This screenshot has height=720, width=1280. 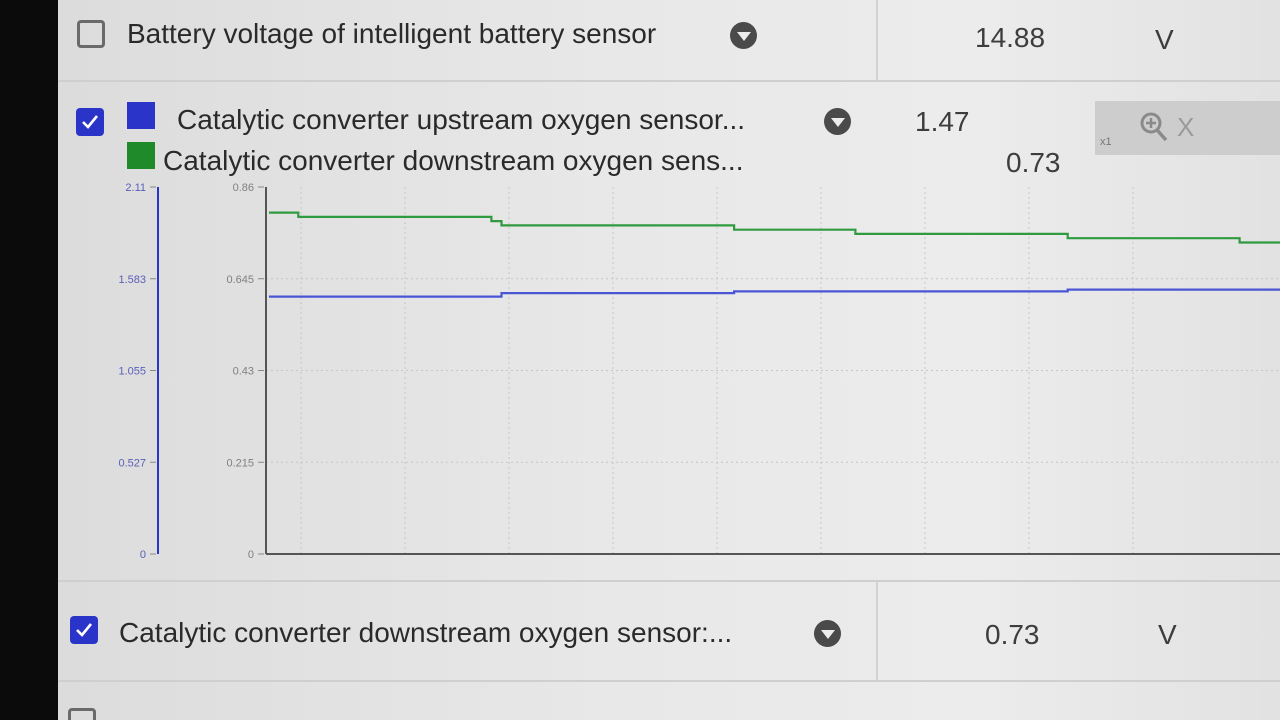 What do you see at coordinates (141, 115) in the screenshot?
I see `series-swatch-upstream` at bounding box center [141, 115].